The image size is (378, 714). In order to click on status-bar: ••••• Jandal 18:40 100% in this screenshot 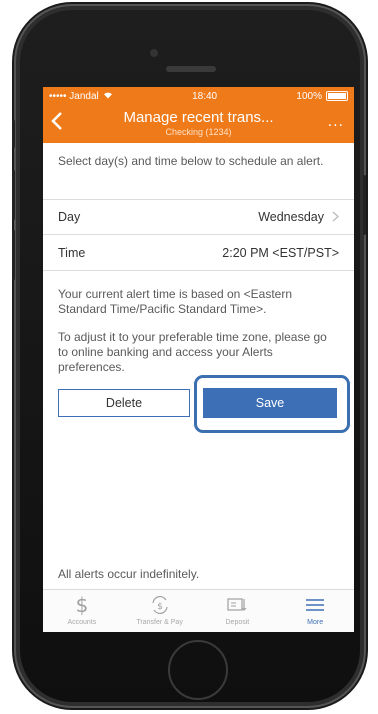, I will do `click(198, 96)`.